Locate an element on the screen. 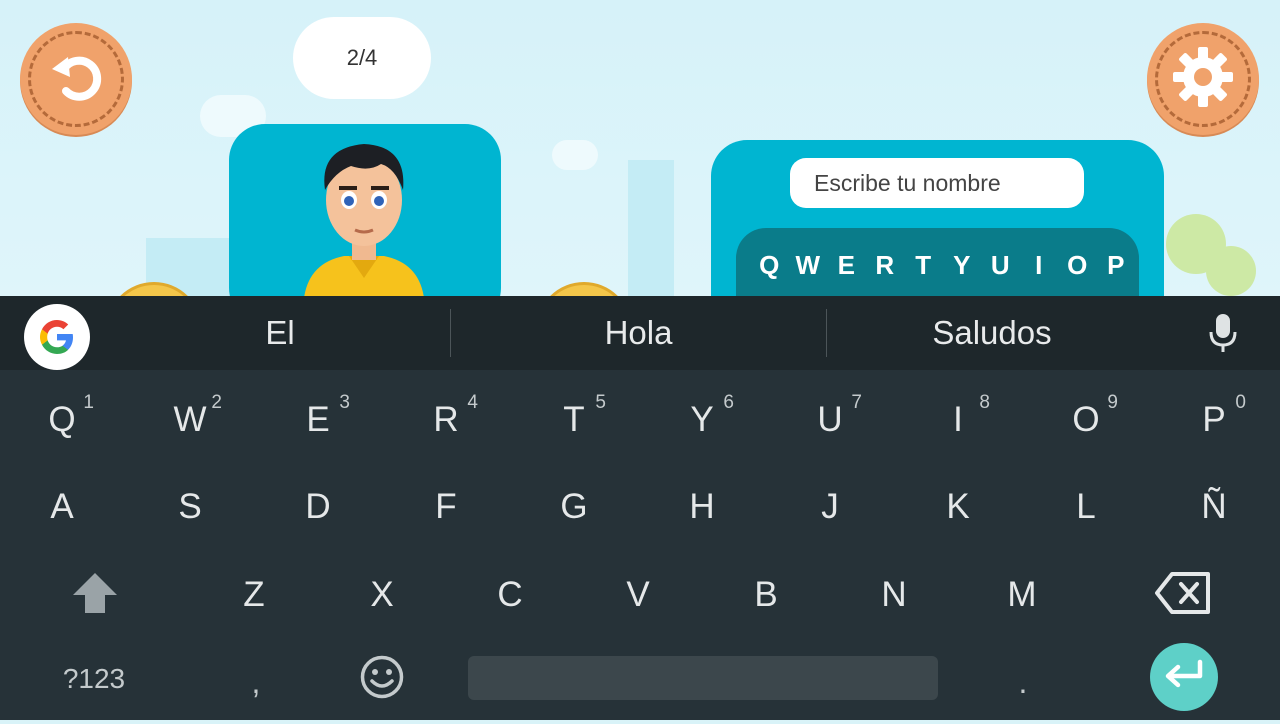 The width and height of the screenshot is (1280, 724). key-i: I8 is located at coordinates (958, 420).